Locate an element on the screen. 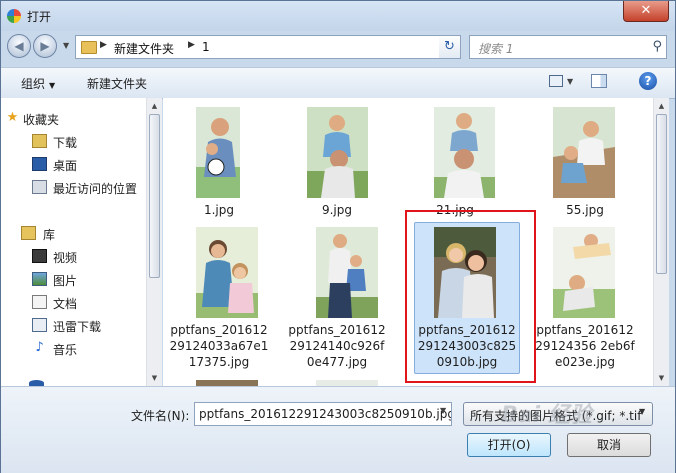 This screenshot has width=676, height=473. file-tile-6: pptfans_201612 29124140c926f 0e477.jpg is located at coordinates (337, 300).